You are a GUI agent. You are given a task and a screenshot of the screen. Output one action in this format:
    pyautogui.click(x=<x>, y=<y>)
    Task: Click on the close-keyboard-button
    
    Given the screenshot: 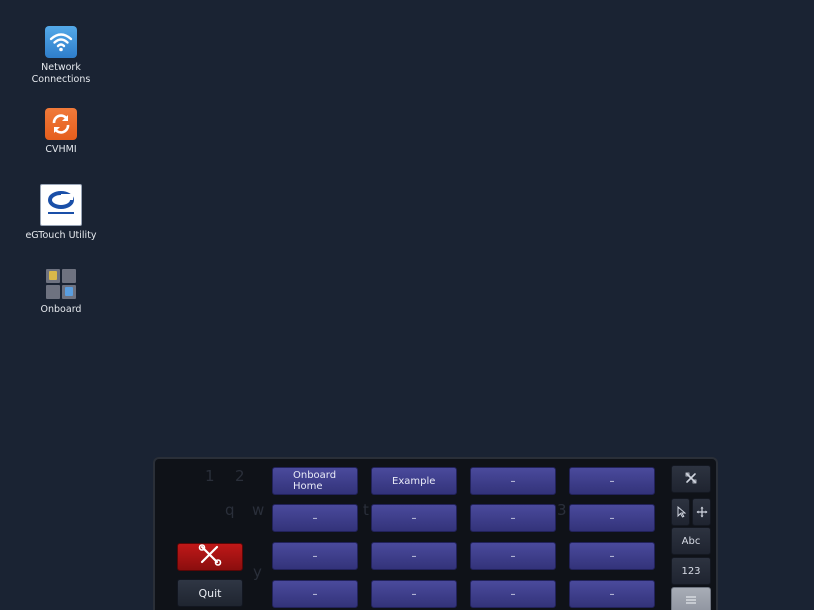 What is the action you would take?
    pyautogui.click(x=691, y=479)
    